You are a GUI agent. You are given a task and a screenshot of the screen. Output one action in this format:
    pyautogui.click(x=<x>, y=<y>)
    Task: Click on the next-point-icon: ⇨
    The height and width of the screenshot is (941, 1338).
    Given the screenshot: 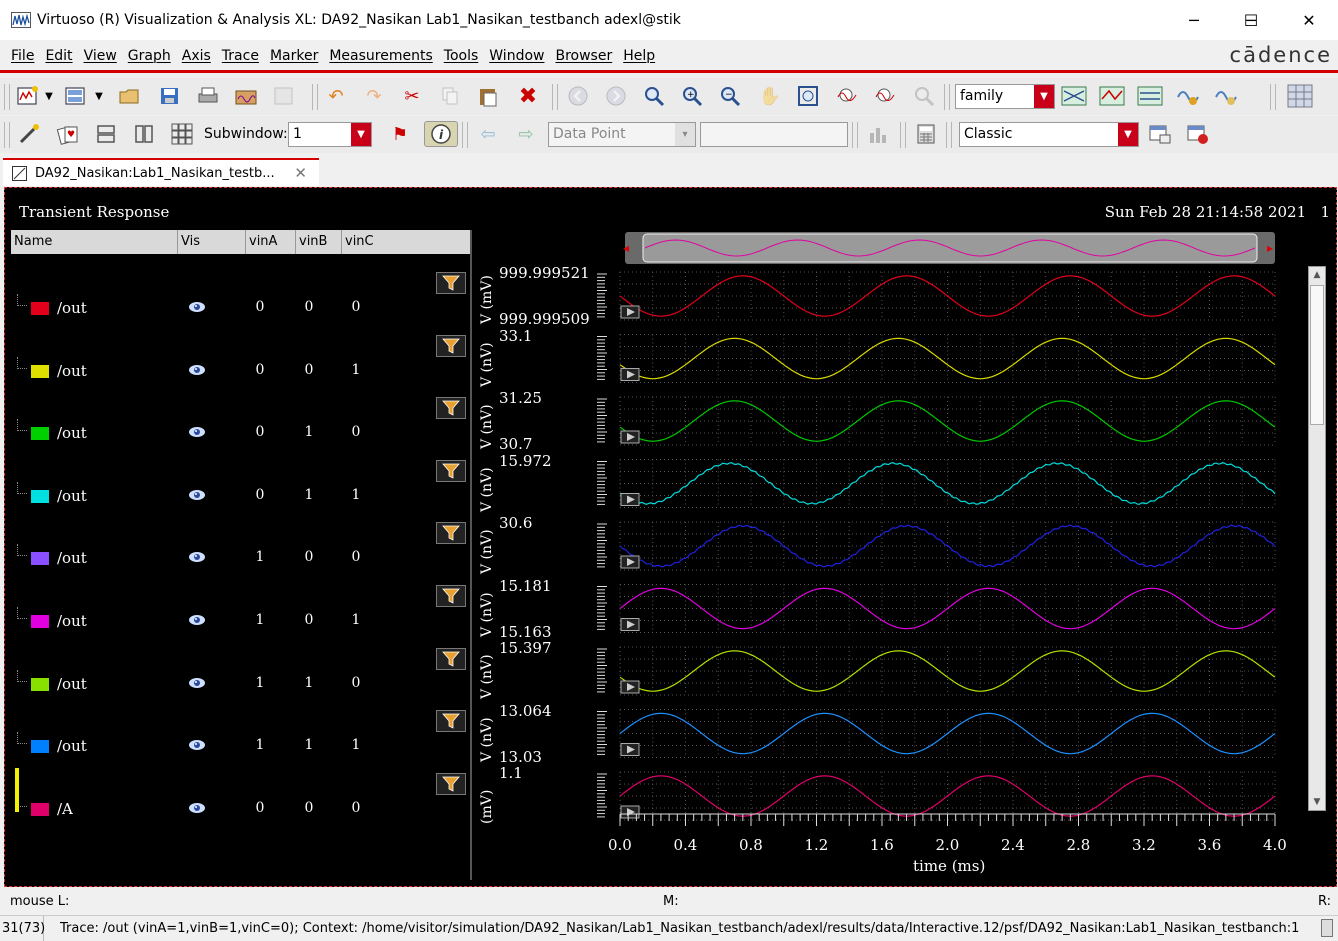 What is the action you would take?
    pyautogui.click(x=526, y=134)
    